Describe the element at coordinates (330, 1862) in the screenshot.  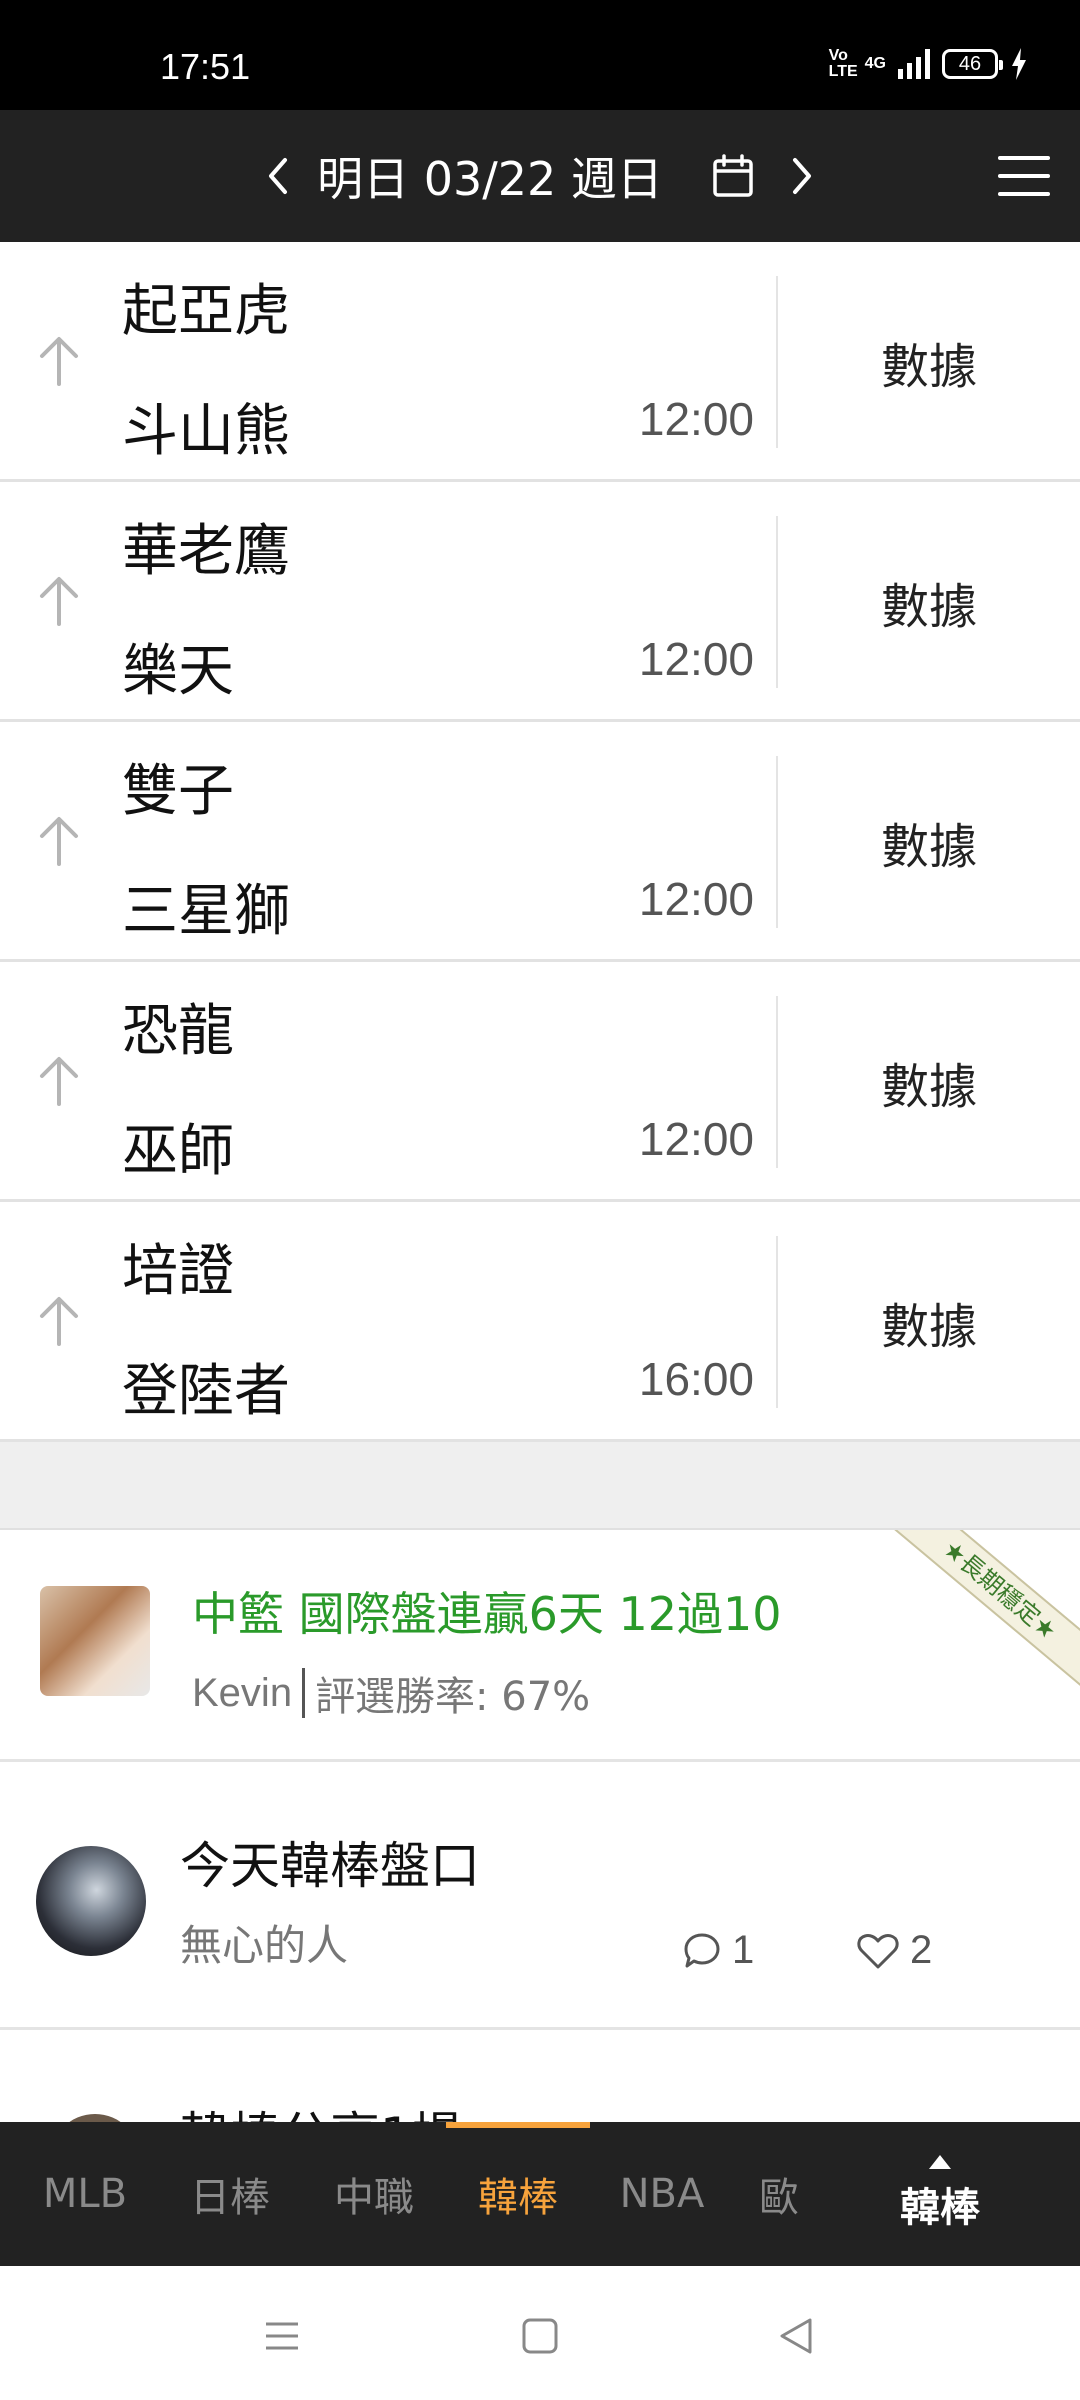
I see `post-title: 今天韓棒盤口` at that location.